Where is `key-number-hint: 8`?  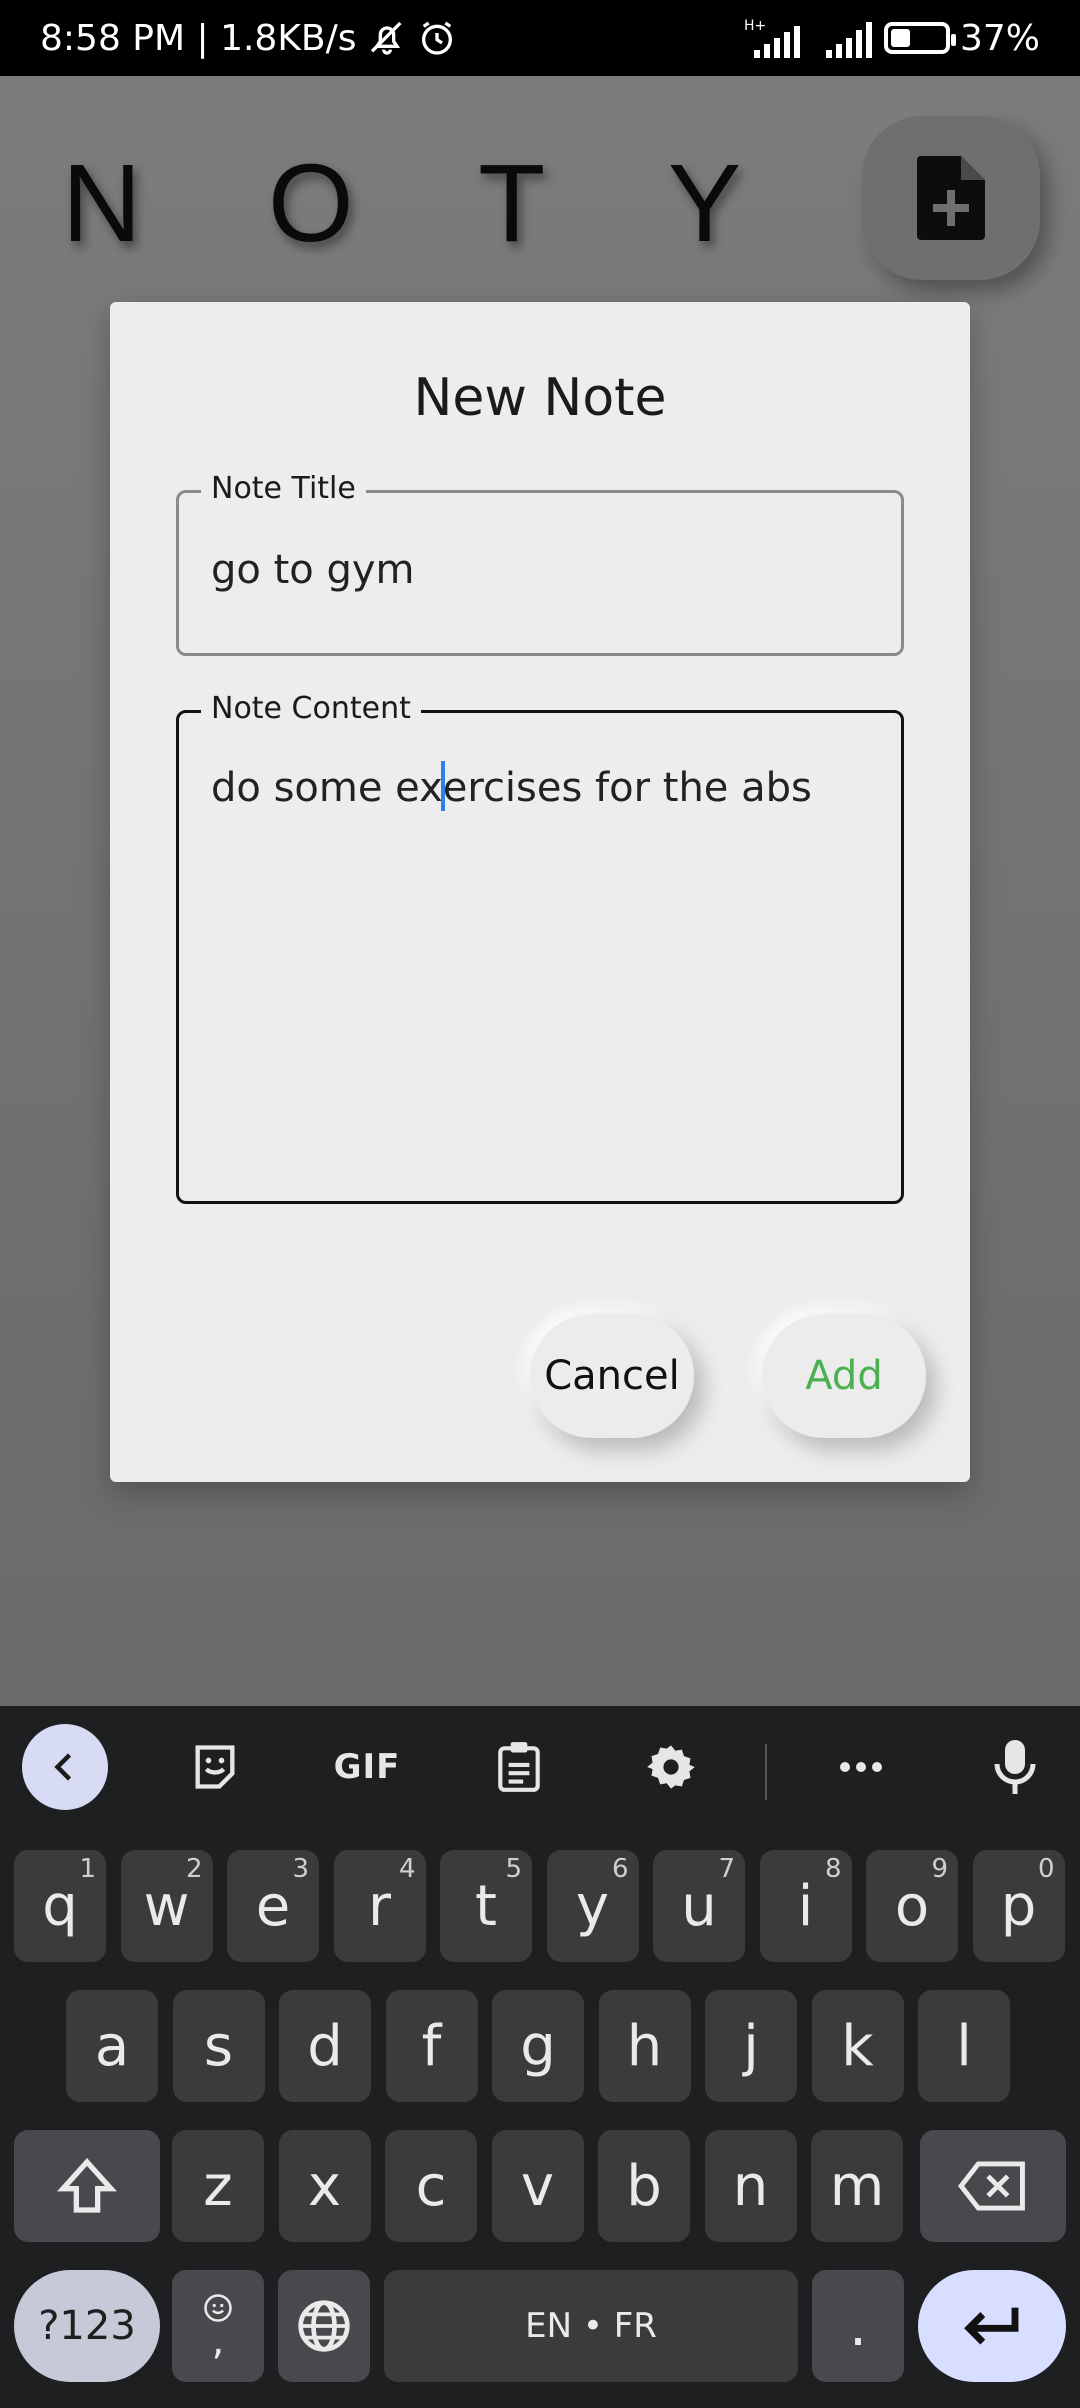 key-number-hint: 8 is located at coordinates (833, 1869).